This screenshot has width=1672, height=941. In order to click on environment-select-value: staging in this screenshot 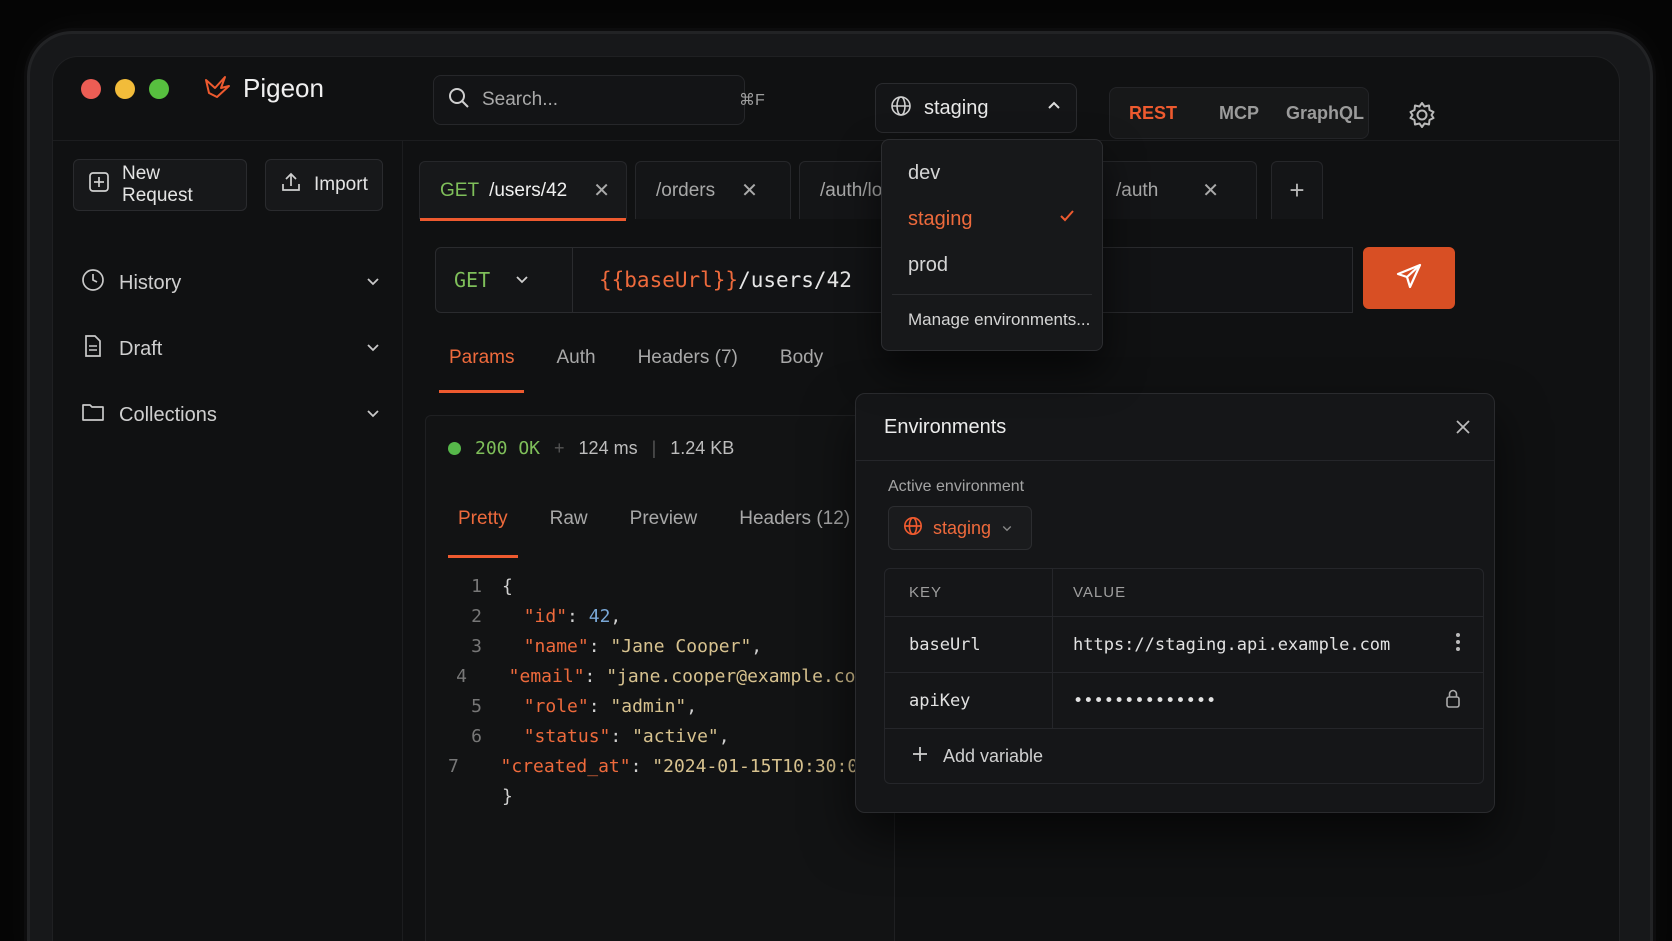, I will do `click(956, 107)`.